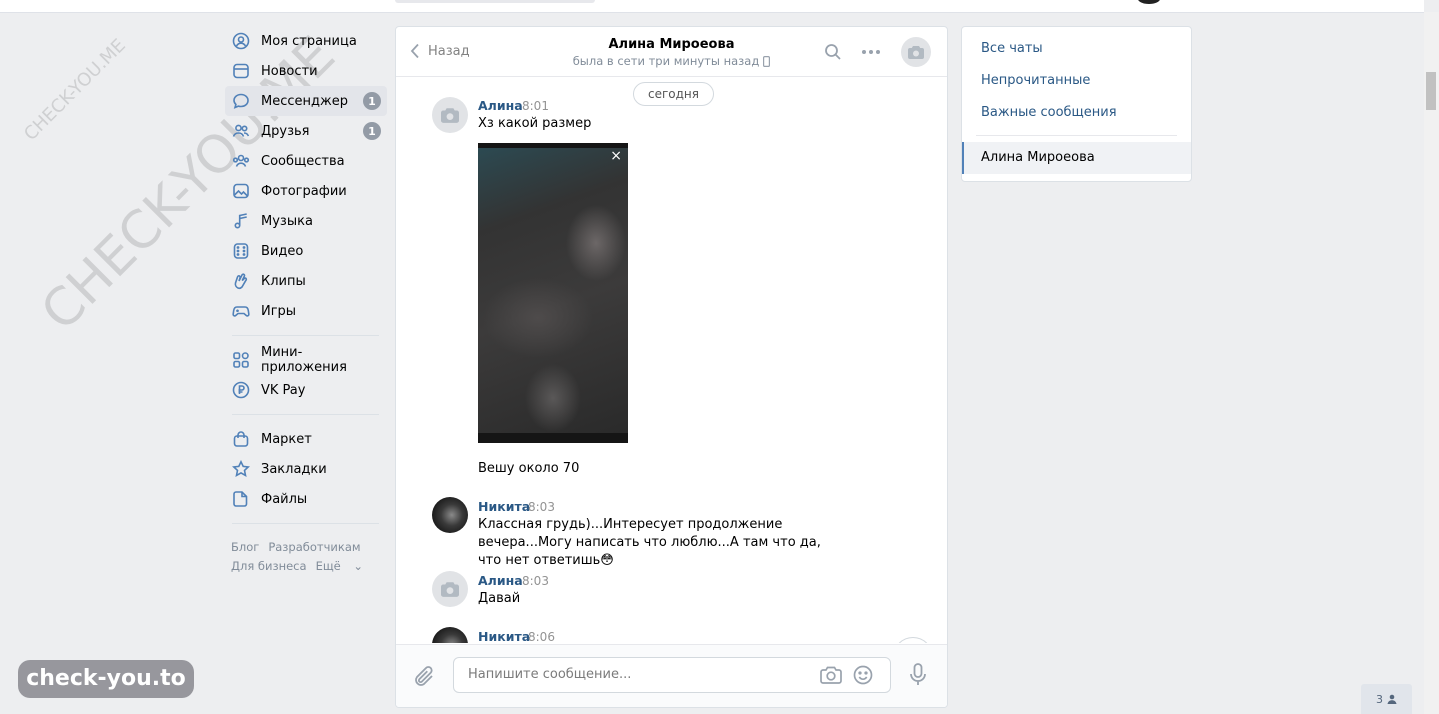 This screenshot has width=1439, height=714. I want to click on nav-item-vk-pay: VK Pay, so click(306, 390).